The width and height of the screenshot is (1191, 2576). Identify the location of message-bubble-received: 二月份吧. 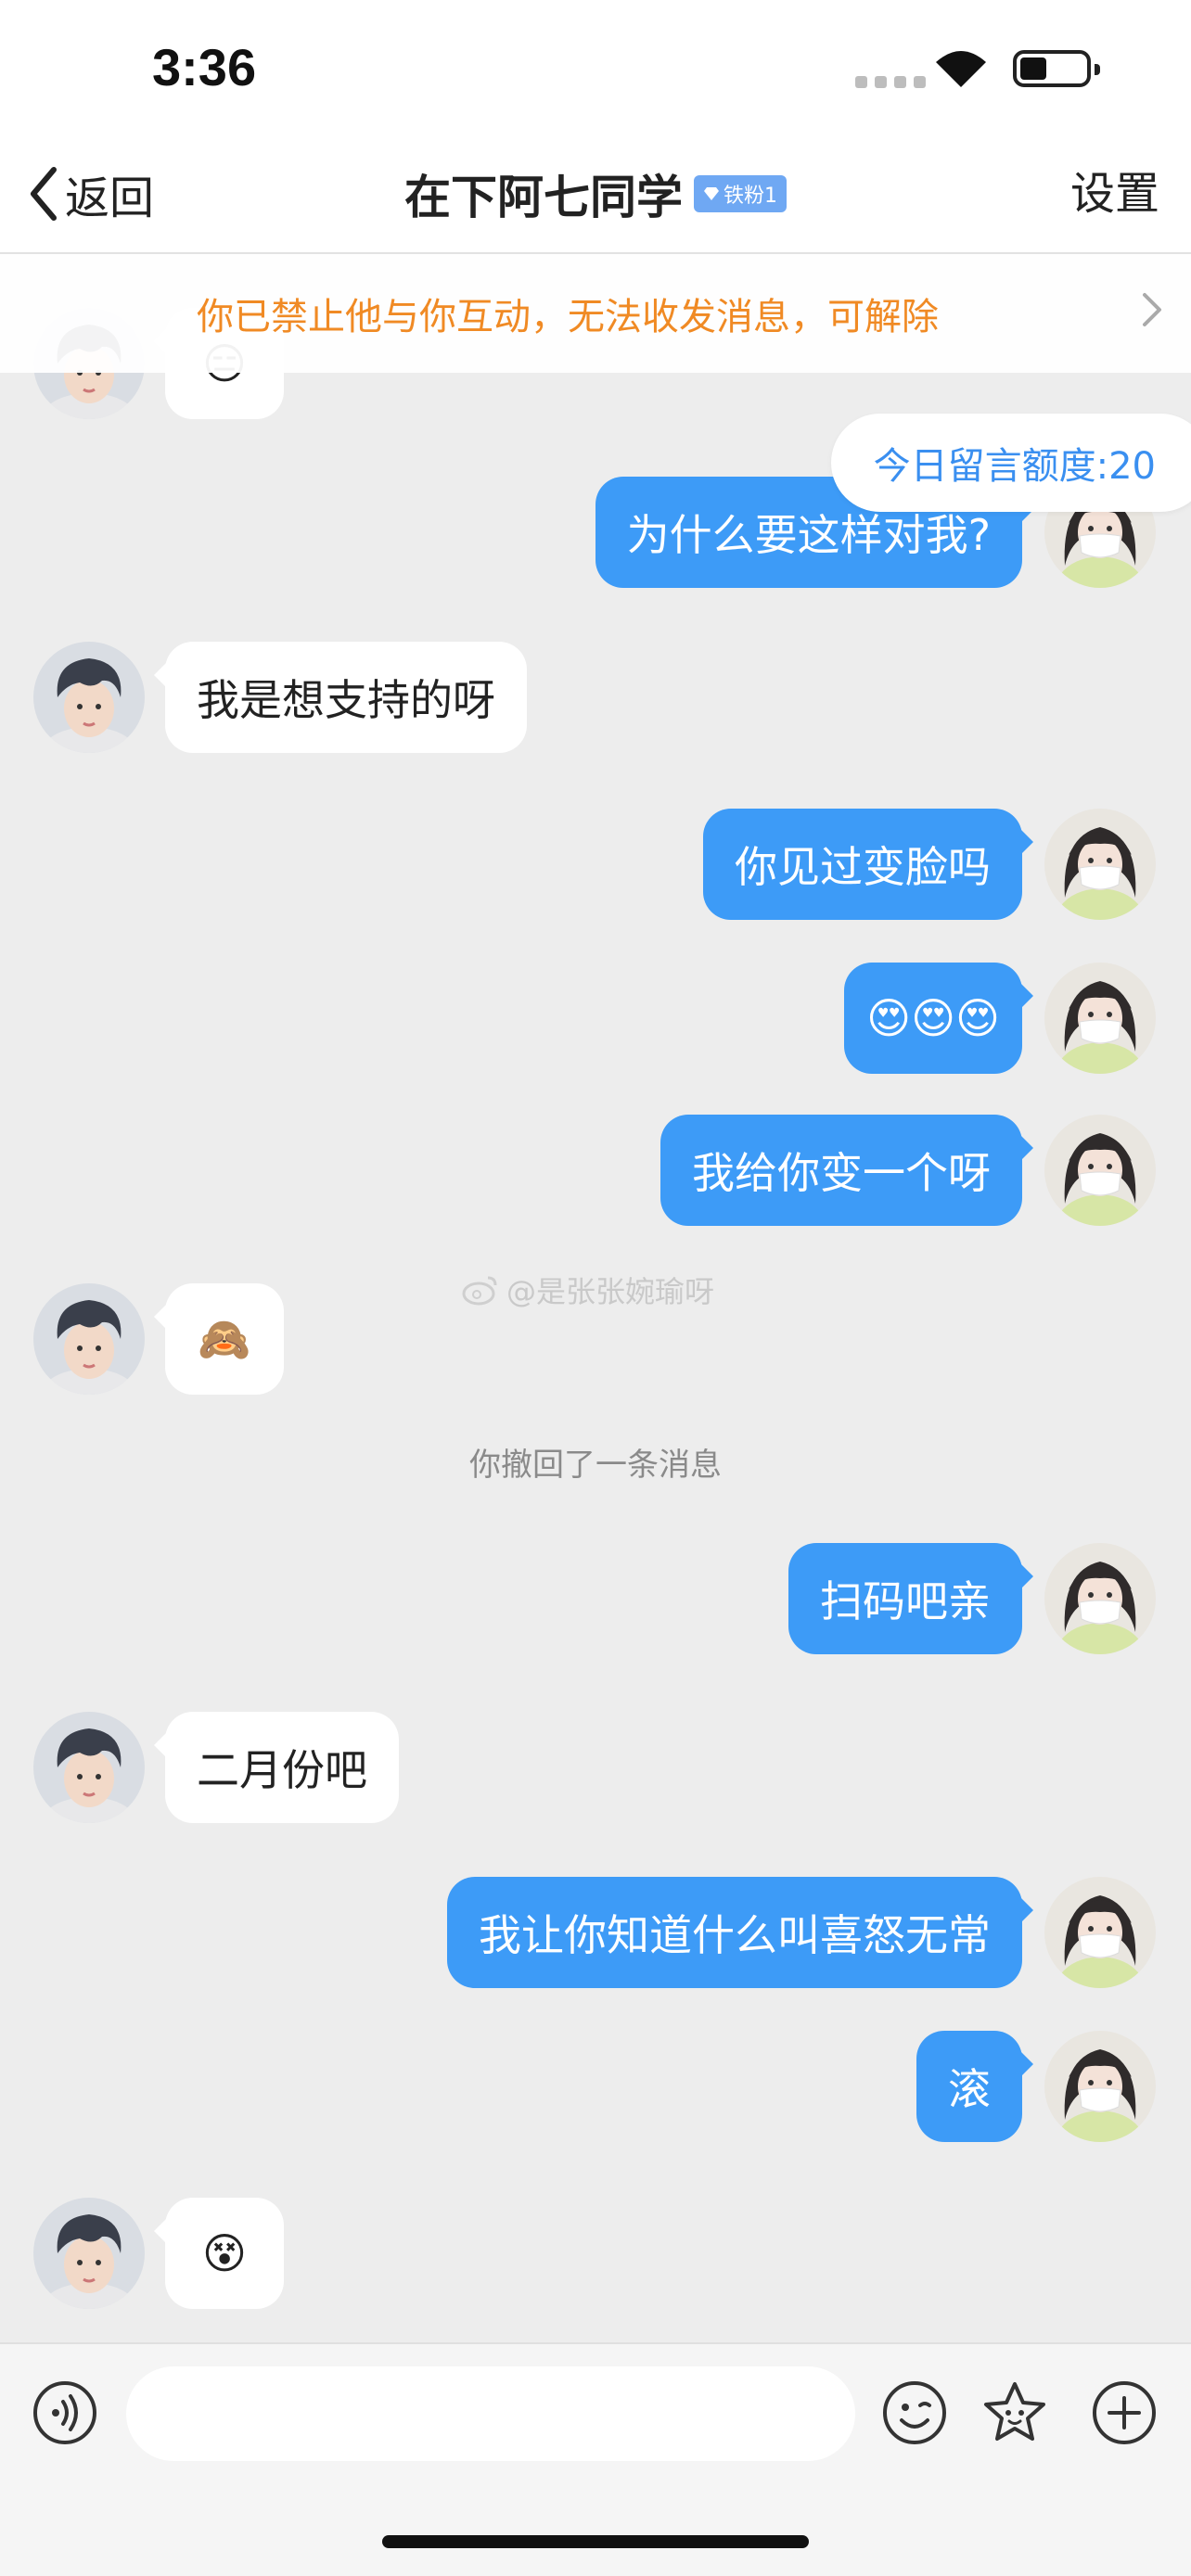
(276, 1767).